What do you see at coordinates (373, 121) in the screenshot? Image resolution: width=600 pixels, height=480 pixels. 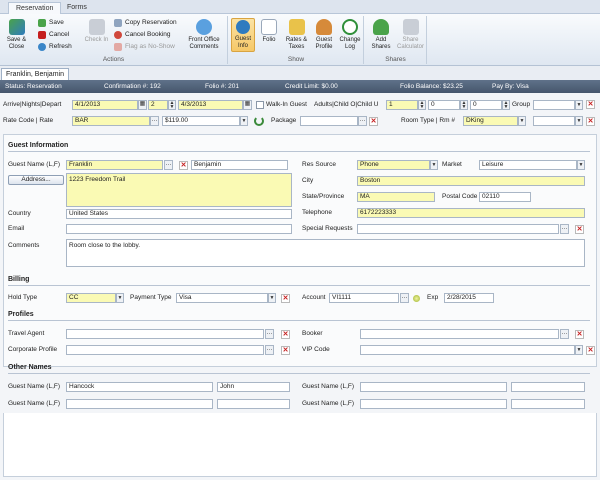 I see `clear-package-button: ✕` at bounding box center [373, 121].